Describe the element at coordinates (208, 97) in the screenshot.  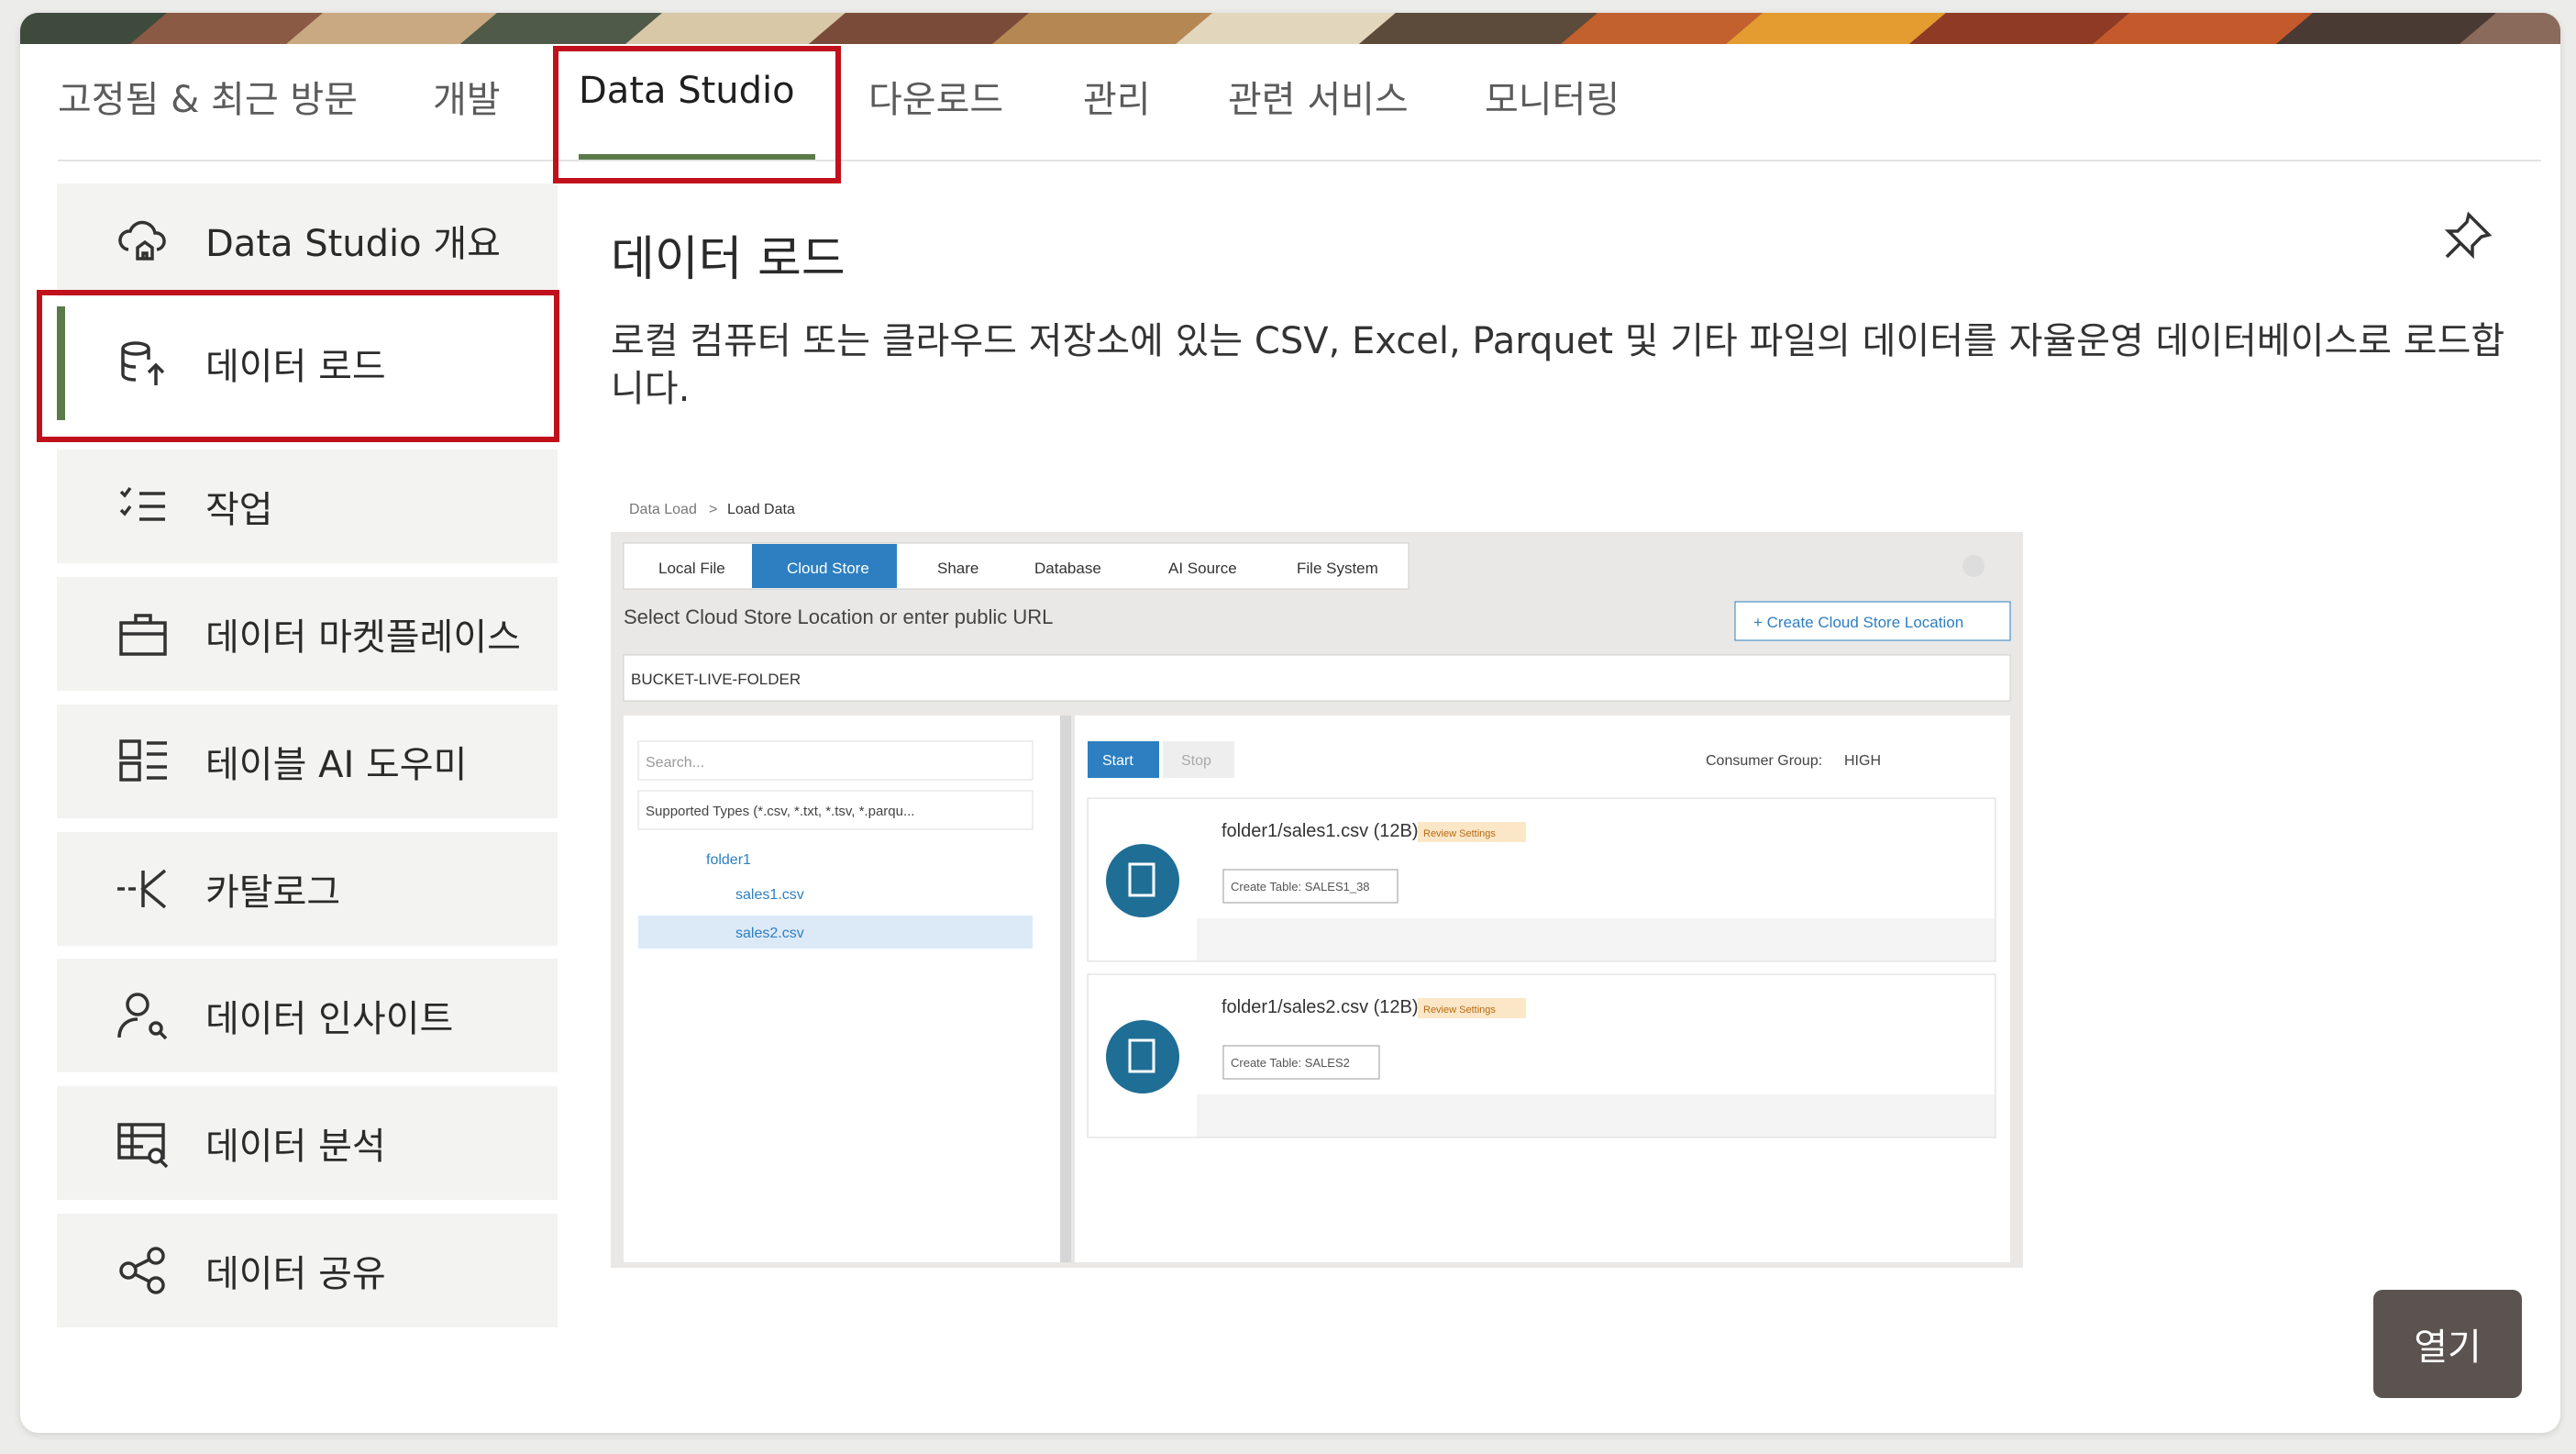
I see `tab-pinned-recent: 고정됨 & 최근 방문` at that location.